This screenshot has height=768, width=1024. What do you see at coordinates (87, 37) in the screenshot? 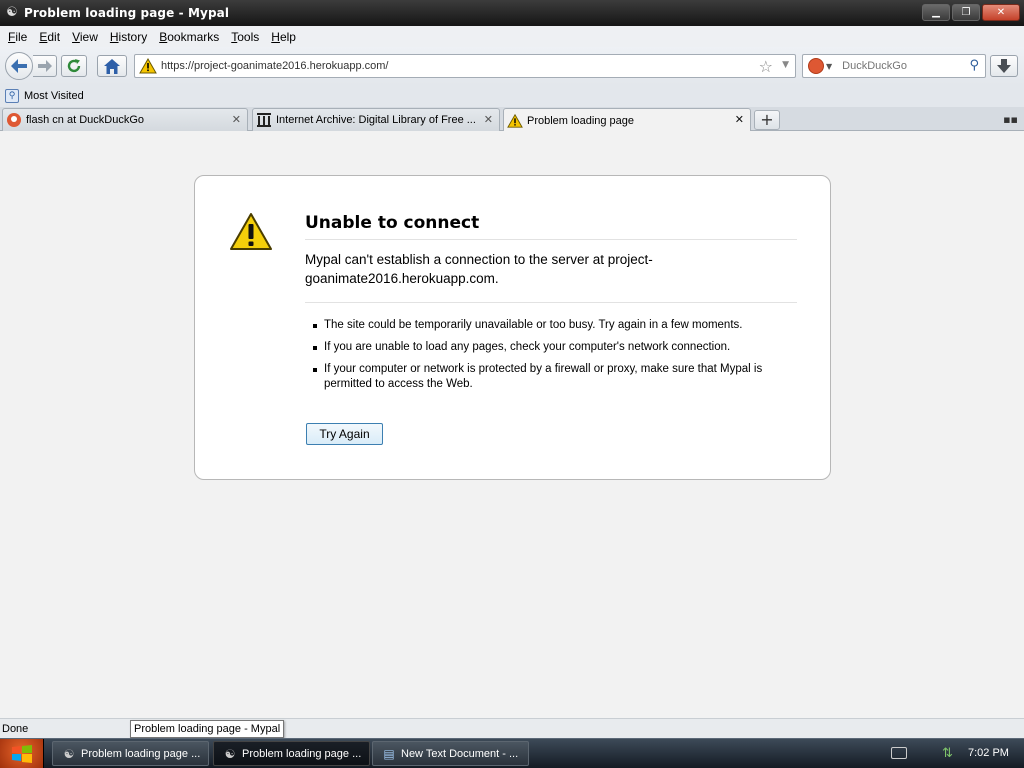
I see `menu-view: View` at bounding box center [87, 37].